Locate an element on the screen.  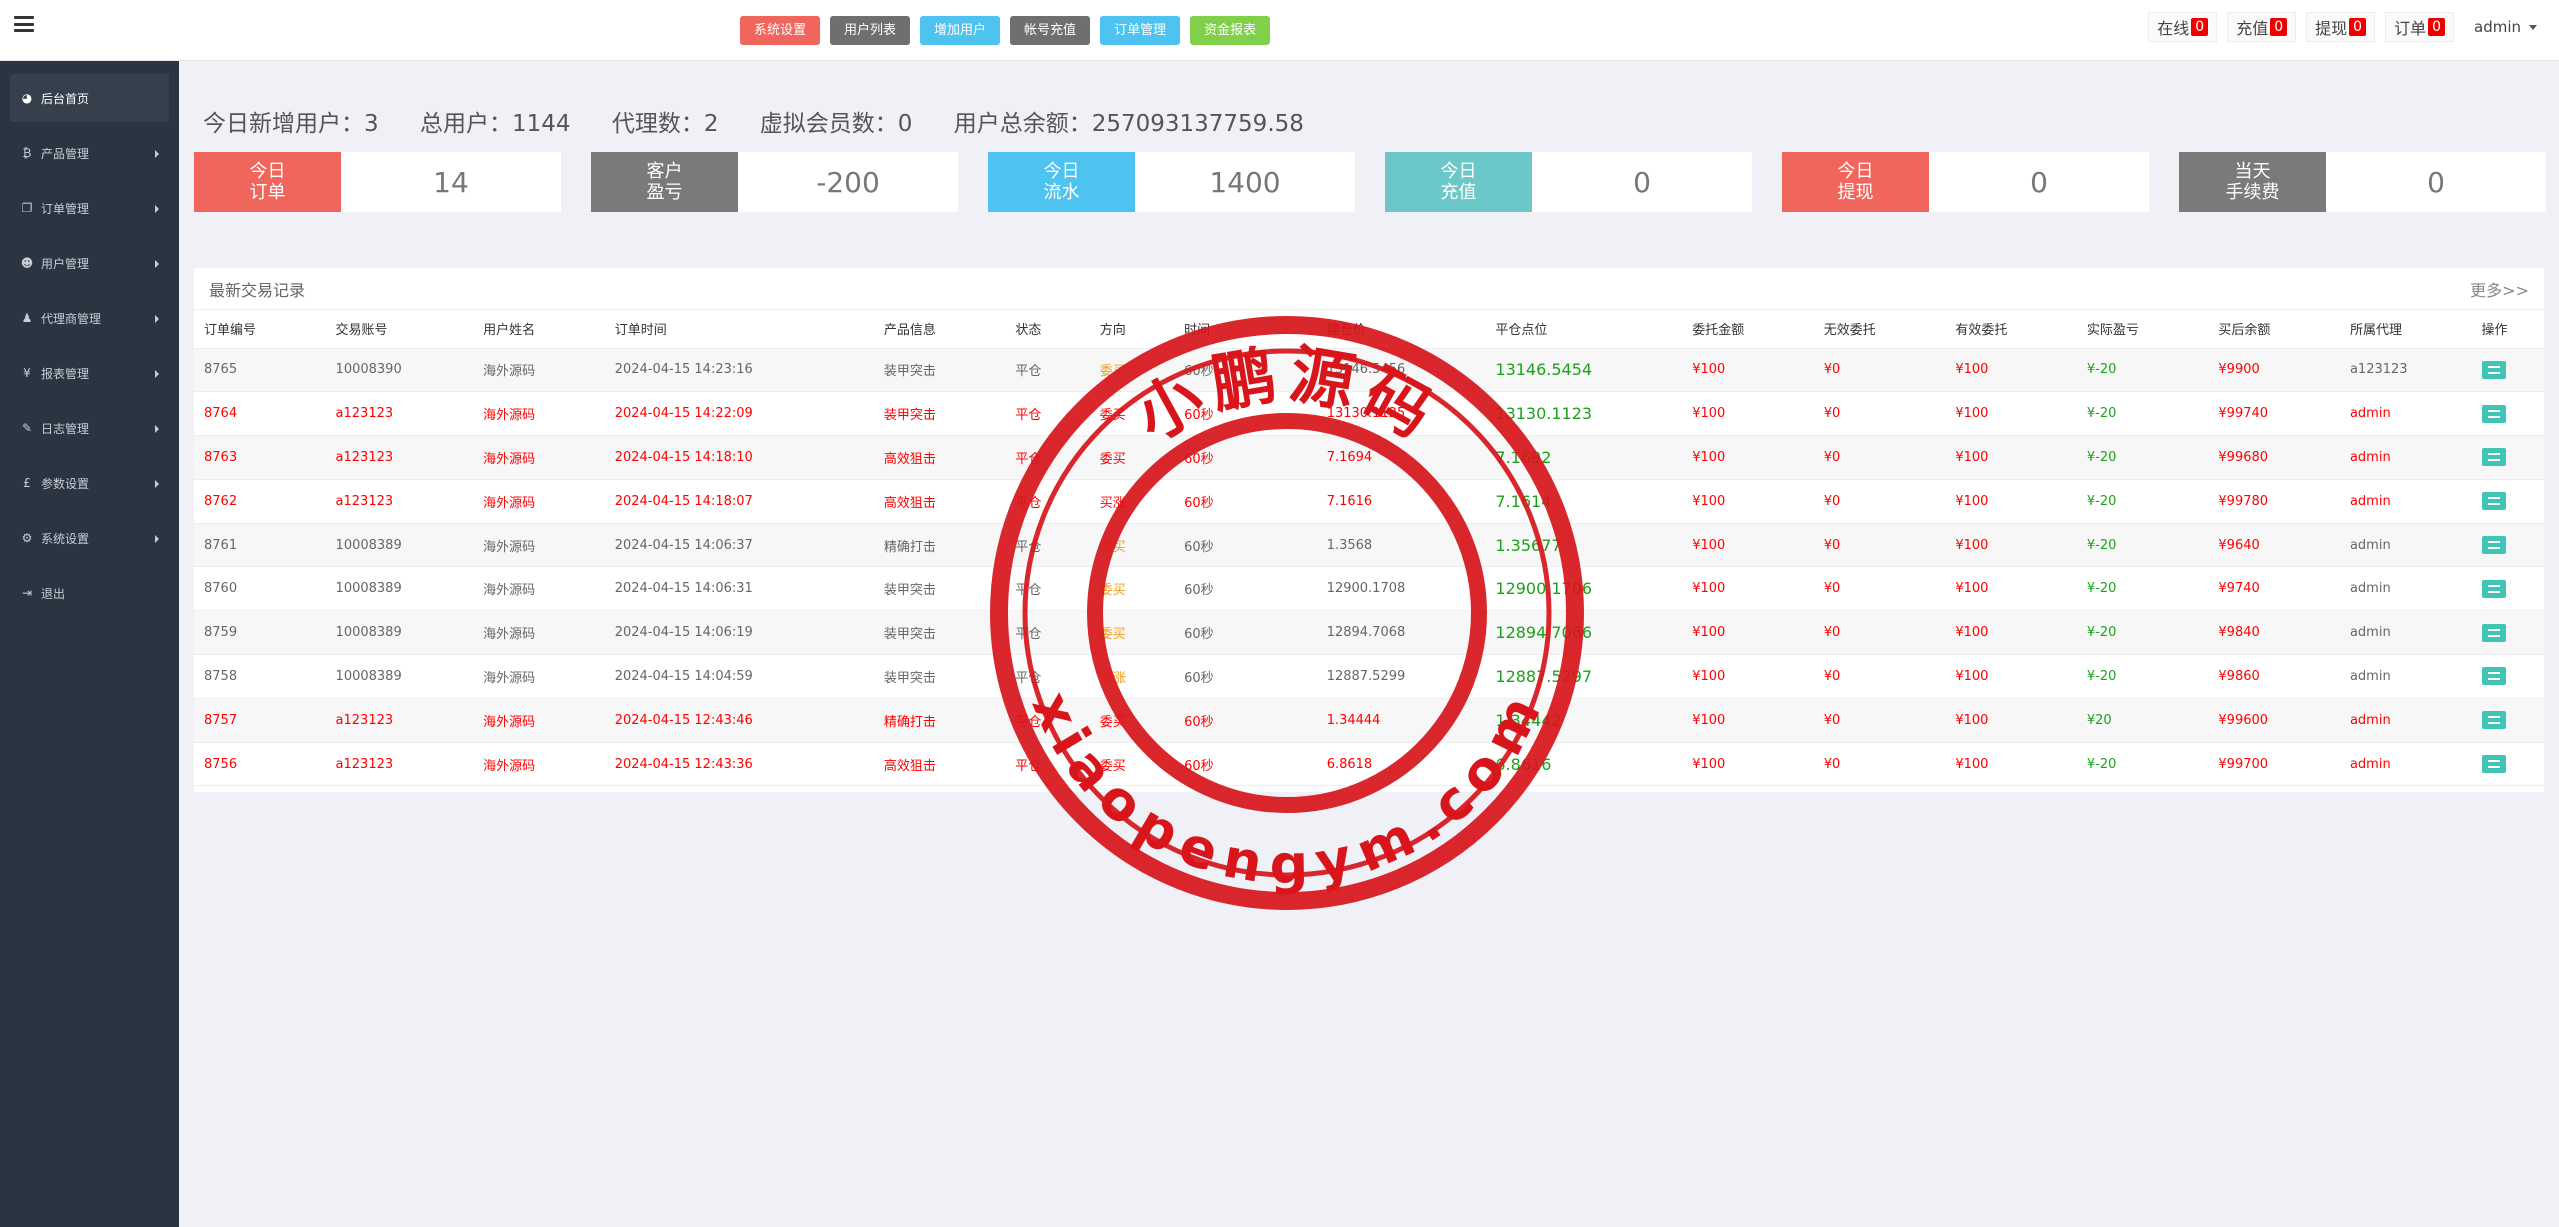
status-2: 提现 0 is located at coordinates (2341, 27).